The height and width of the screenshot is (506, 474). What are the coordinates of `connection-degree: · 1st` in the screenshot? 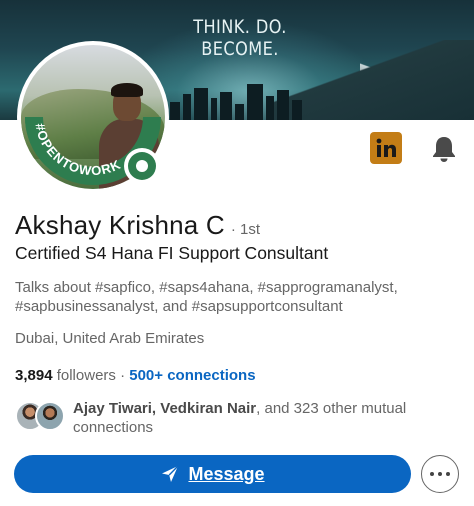 It's located at (245, 229).